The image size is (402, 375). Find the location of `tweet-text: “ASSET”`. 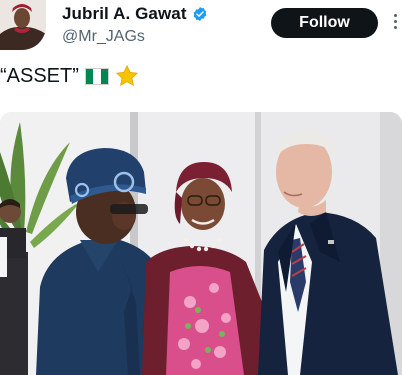

tweet-text: “ASSET” is located at coordinates (69, 76).